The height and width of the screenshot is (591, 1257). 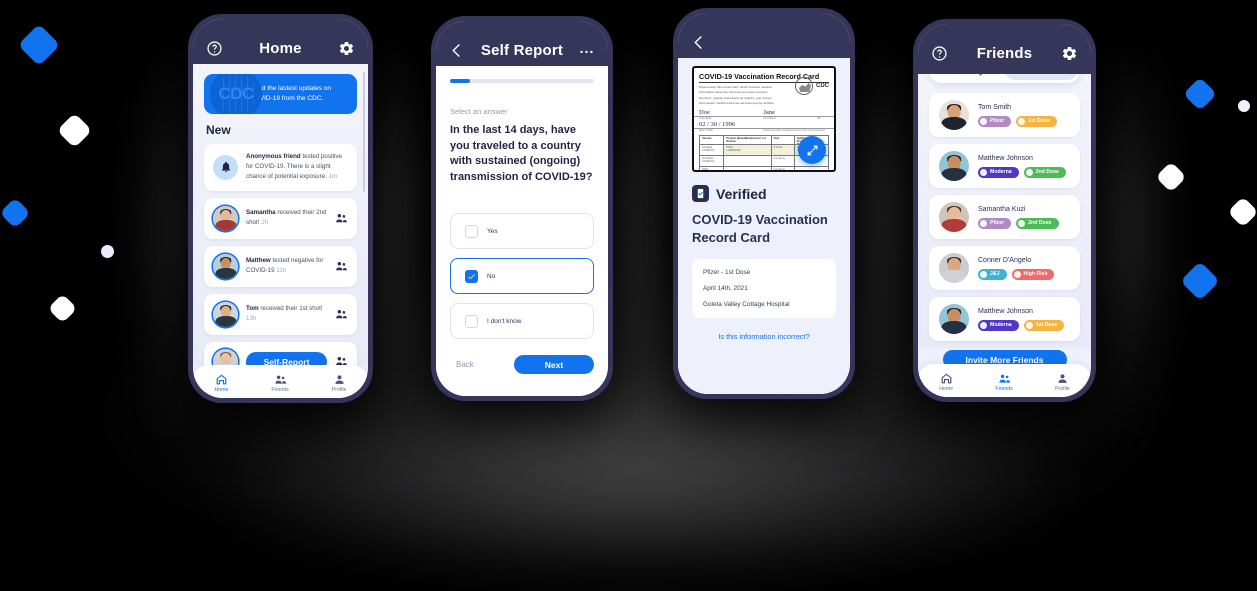 What do you see at coordinates (1004, 166) in the screenshot?
I see `friend-row-1: Matthew Johnson Moderna 2nd Dose` at bounding box center [1004, 166].